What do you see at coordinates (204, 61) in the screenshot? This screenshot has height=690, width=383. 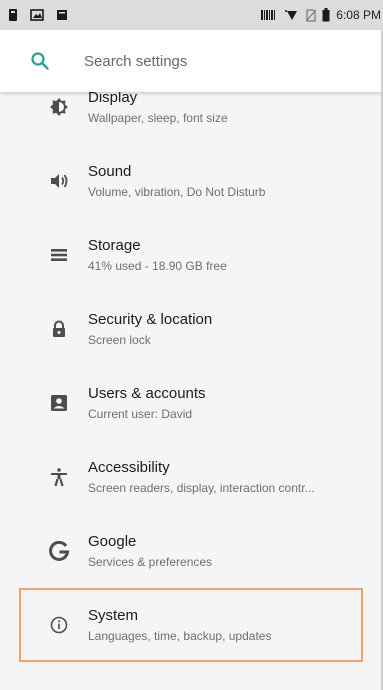 I see `search-input` at bounding box center [204, 61].